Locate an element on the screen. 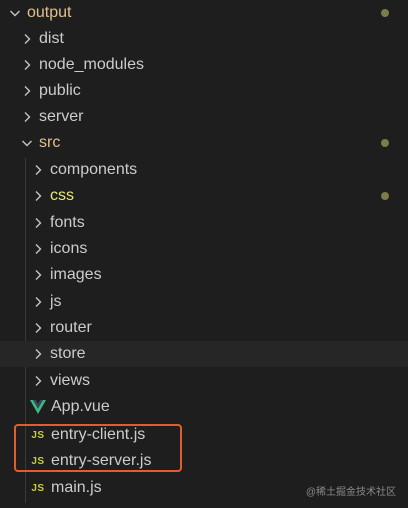 The width and height of the screenshot is (408, 508). tree-folder-label: dist is located at coordinates (51, 38).